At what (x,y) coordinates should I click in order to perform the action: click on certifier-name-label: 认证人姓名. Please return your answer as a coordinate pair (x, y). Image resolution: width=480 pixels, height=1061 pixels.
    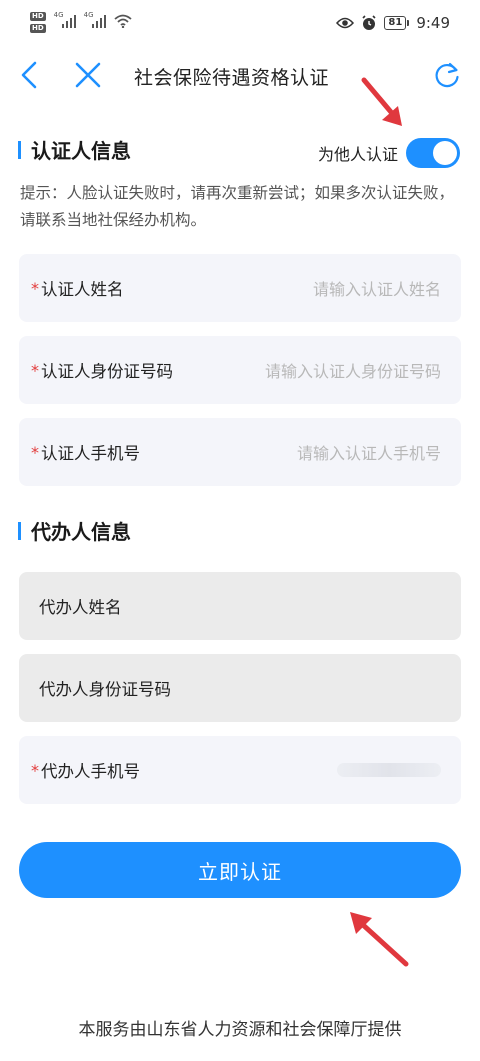
    Looking at the image, I should click on (82, 289).